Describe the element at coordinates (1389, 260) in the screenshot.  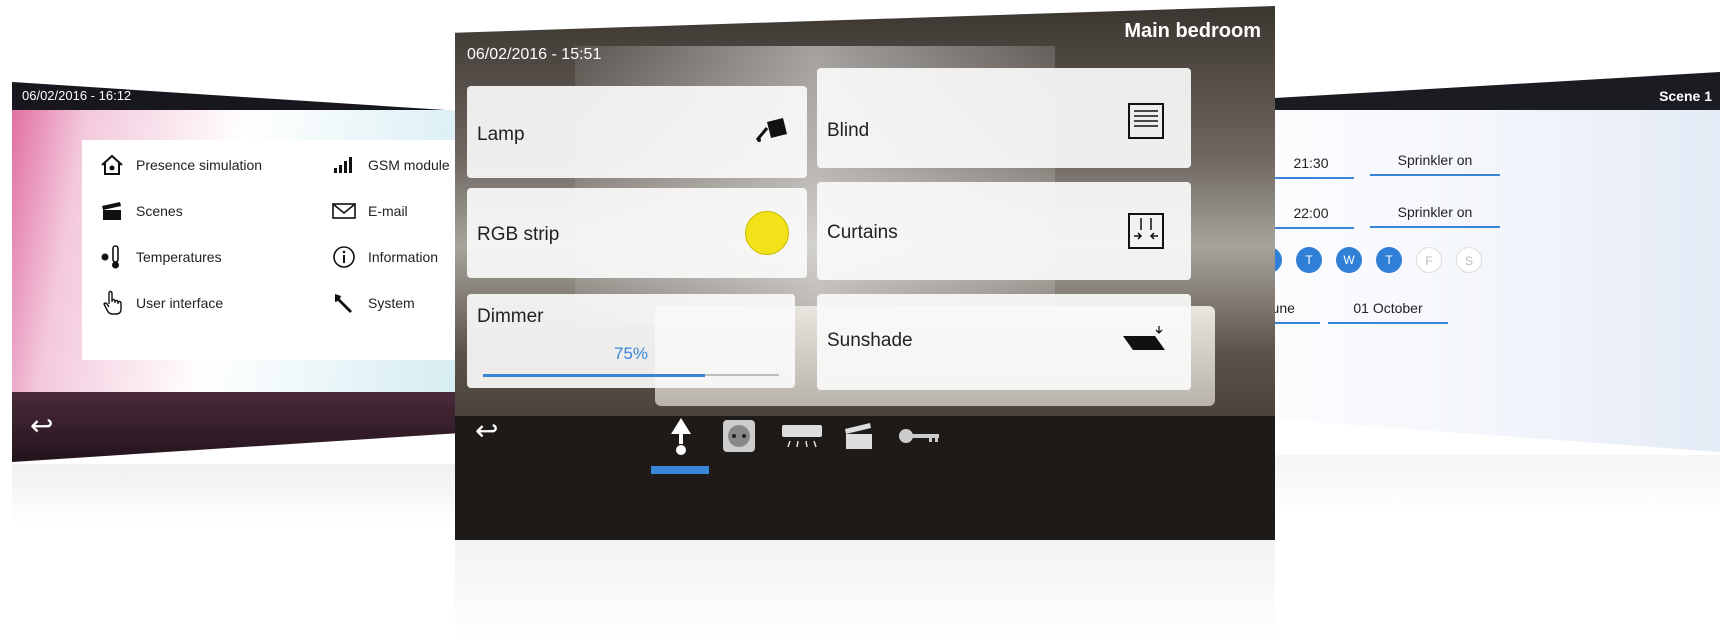
I see `day-toggle-thu: T` at that location.